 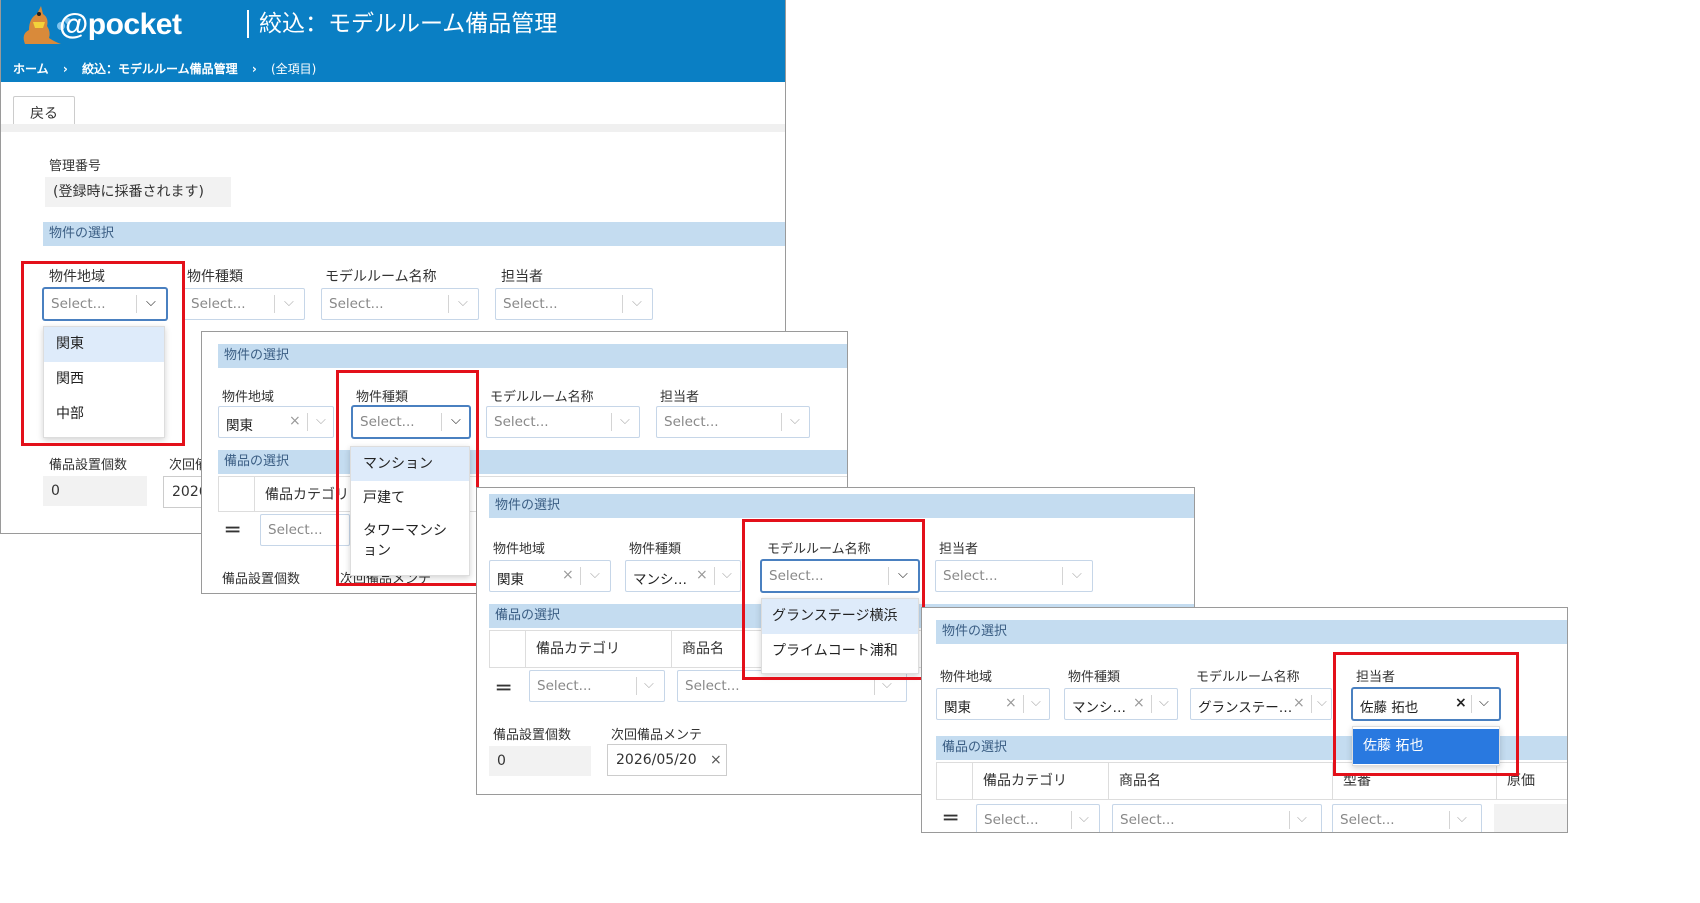 What do you see at coordinates (840, 651) in the screenshot?
I see `model-option: プライムコート浦和` at bounding box center [840, 651].